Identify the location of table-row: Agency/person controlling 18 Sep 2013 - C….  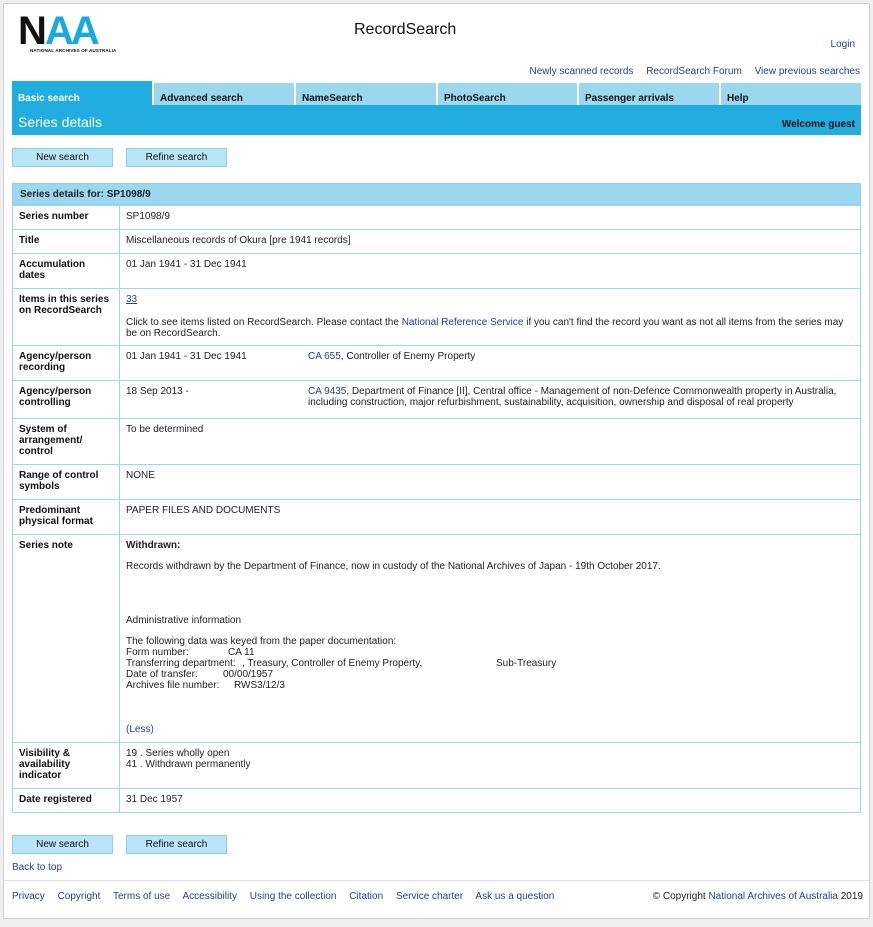
(436, 399).